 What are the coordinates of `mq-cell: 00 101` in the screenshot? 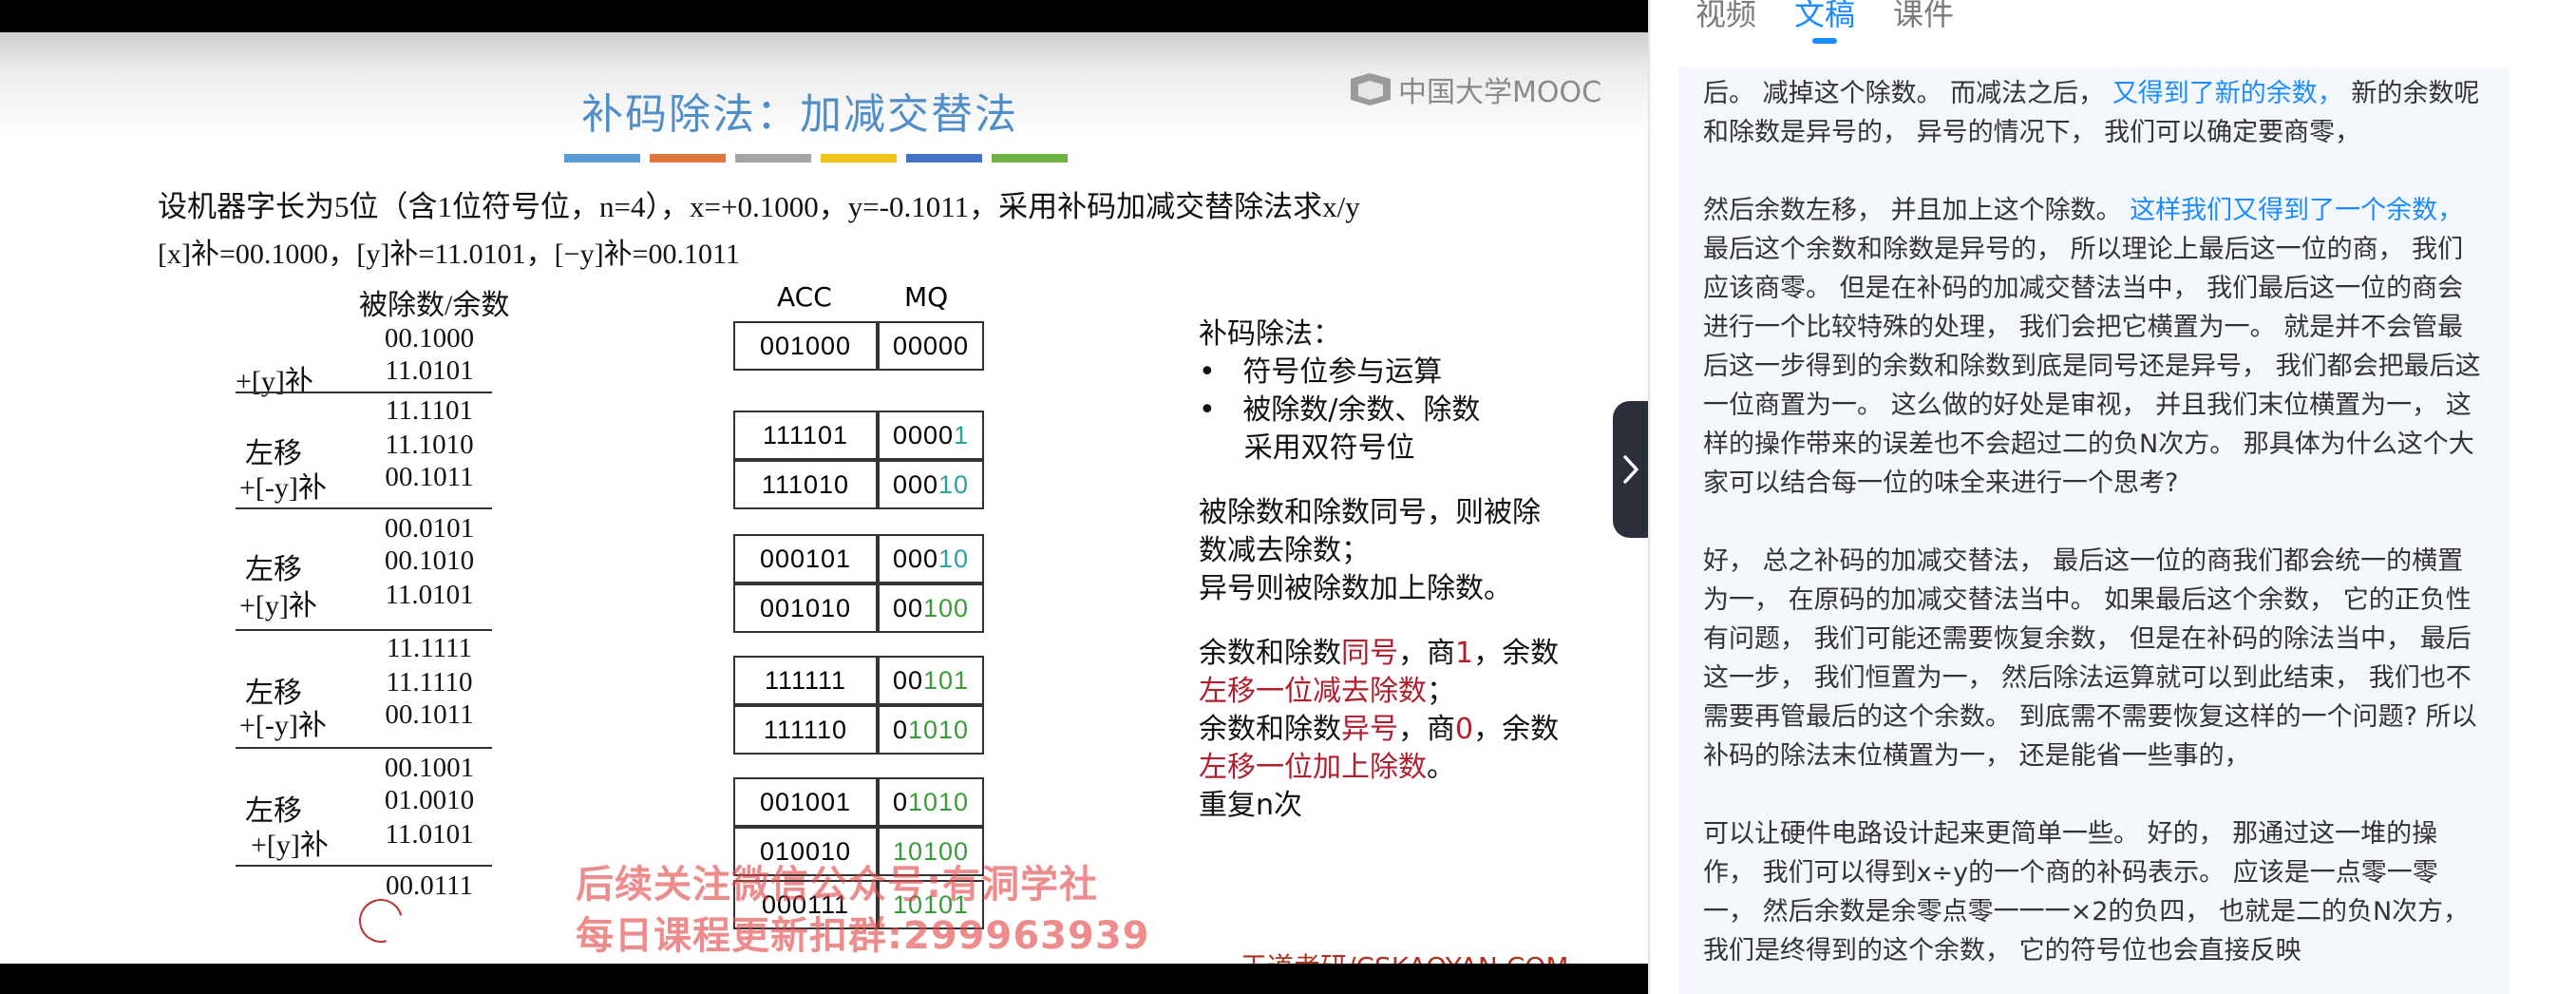 It's located at (931, 680).